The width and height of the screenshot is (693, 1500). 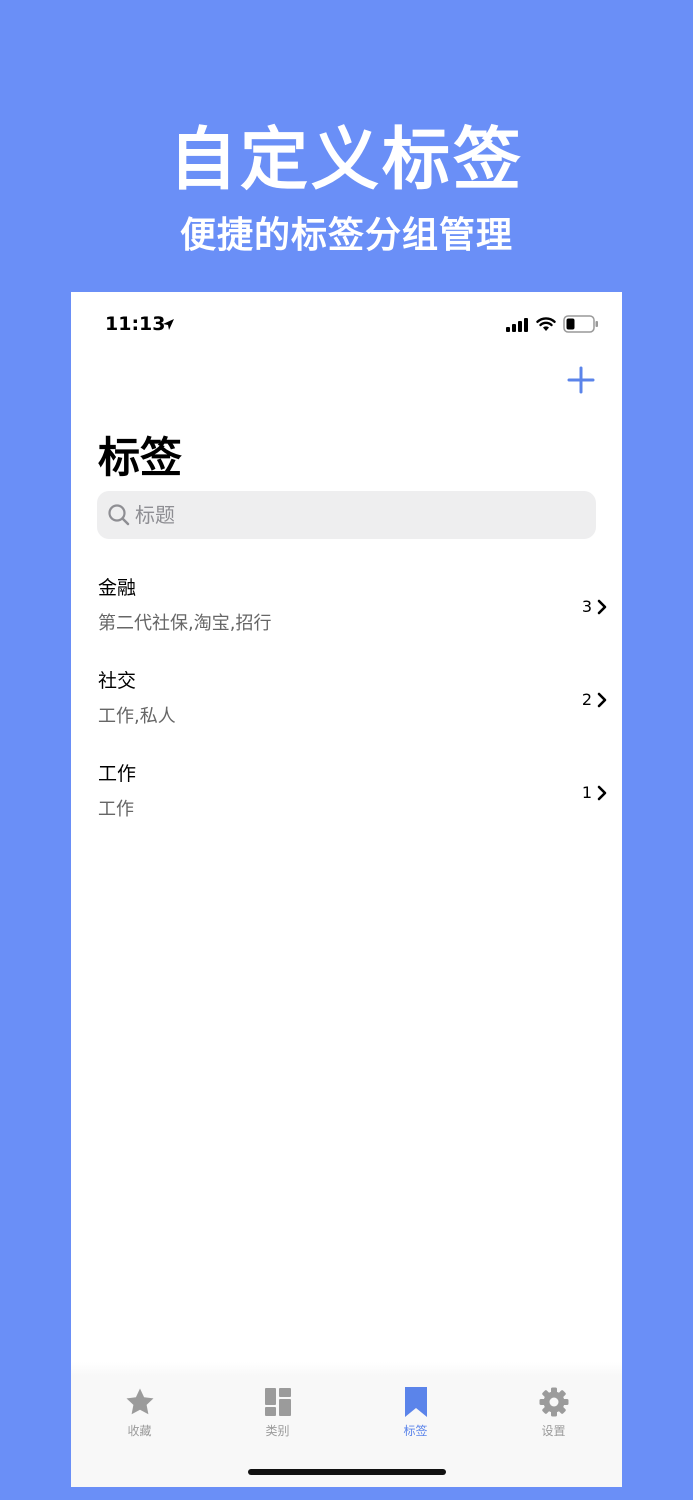 I want to click on tab-settings: 设置, so click(x=553, y=1416).